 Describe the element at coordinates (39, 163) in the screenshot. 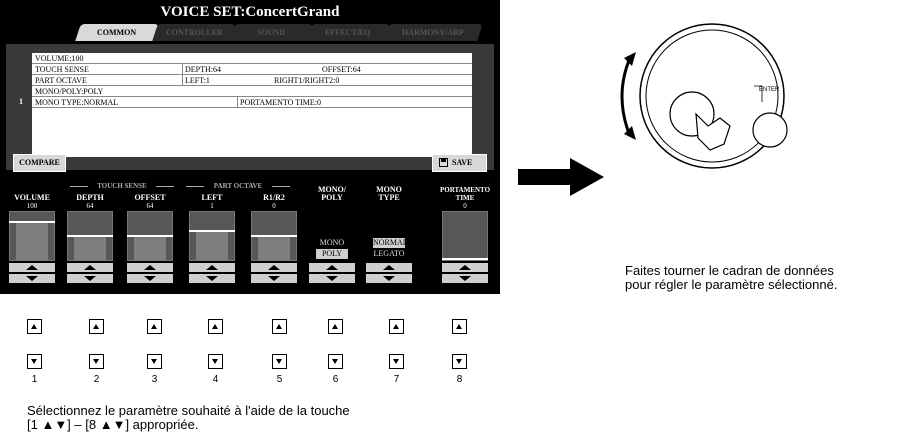

I see `compare-button: COMPARE` at that location.